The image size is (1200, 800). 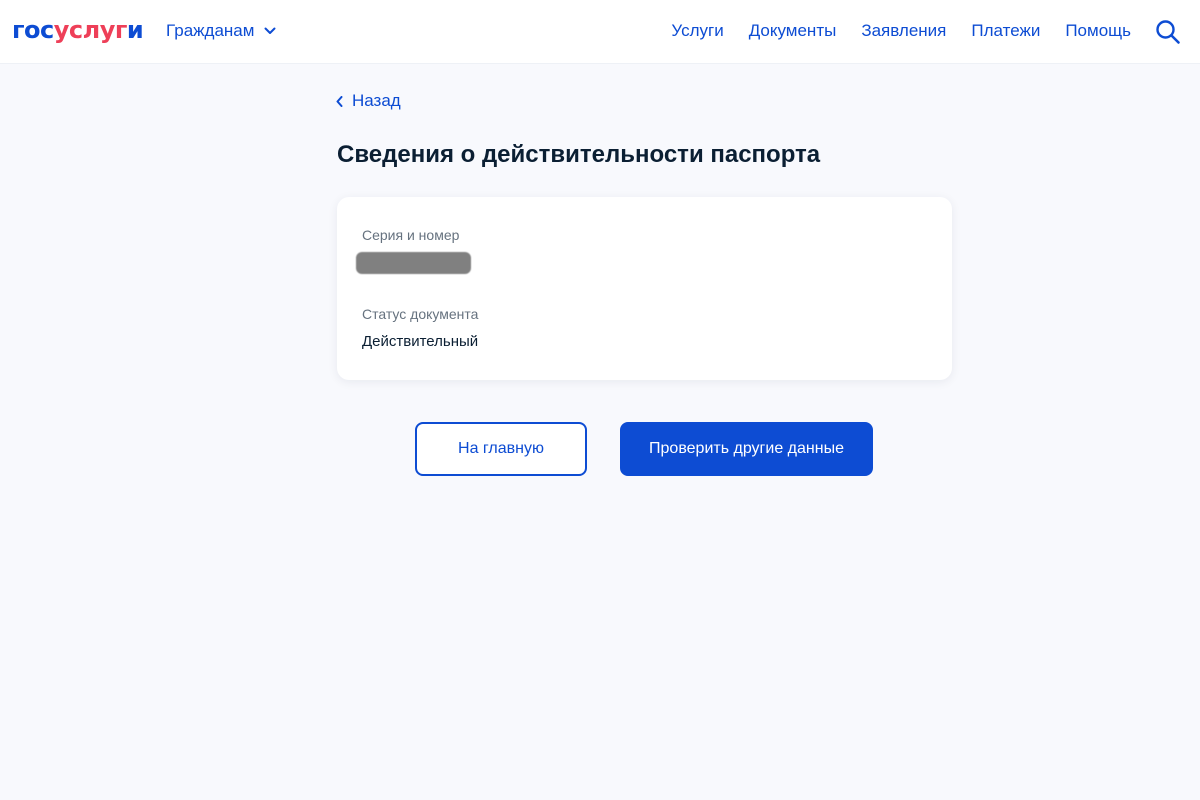 What do you see at coordinates (90, 30) in the screenshot?
I see `logo-part-uslug: услуг` at bounding box center [90, 30].